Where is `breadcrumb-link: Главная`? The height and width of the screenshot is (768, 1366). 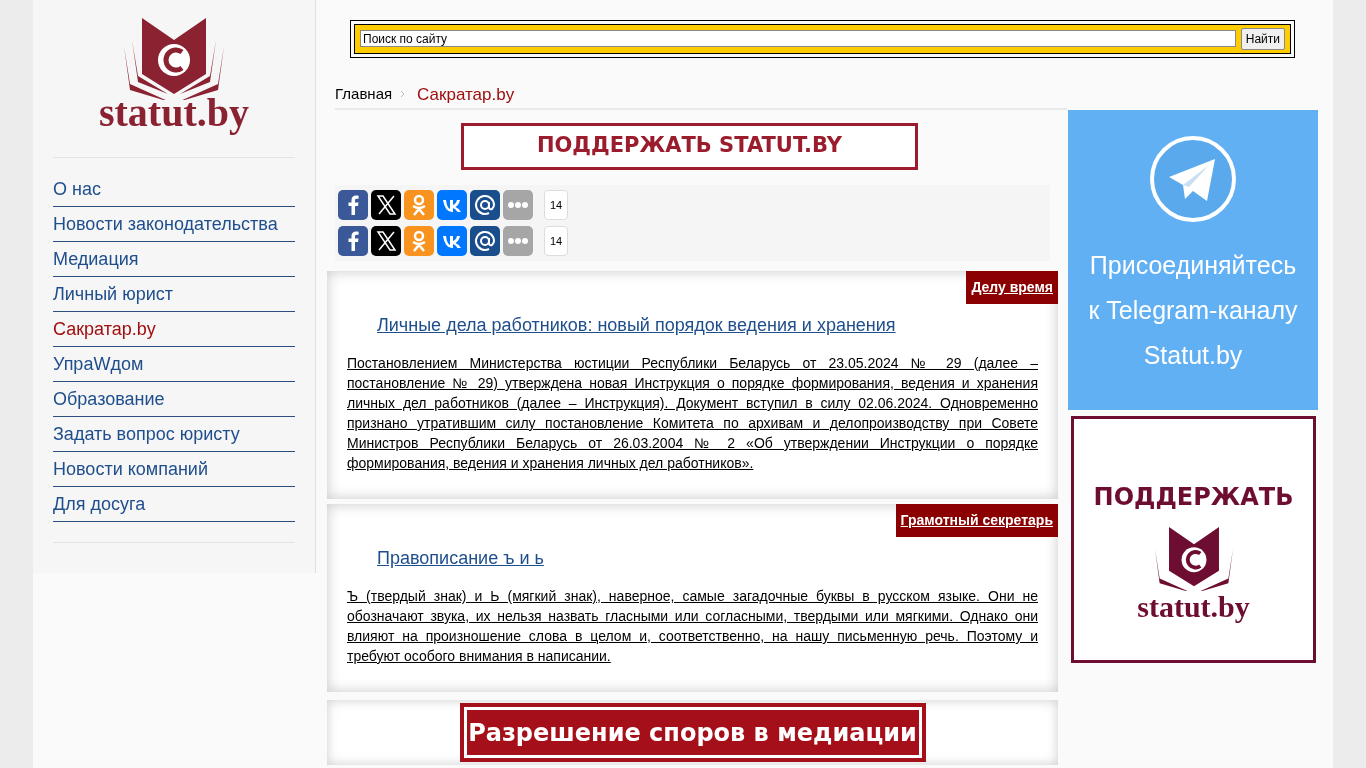 breadcrumb-link: Главная is located at coordinates (364, 94).